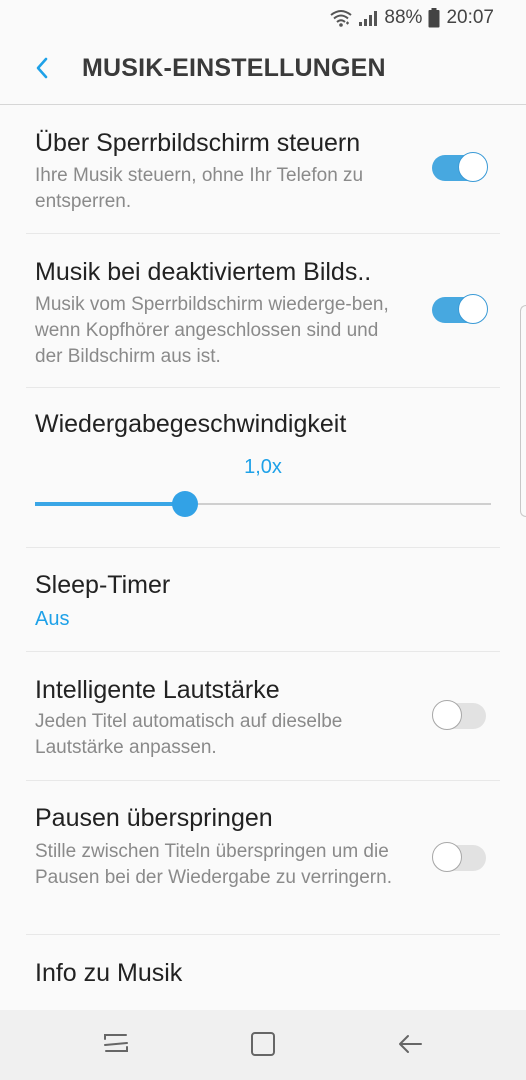 Image resolution: width=526 pixels, height=1080 pixels. Describe the element at coordinates (52, 619) in the screenshot. I see `sleep-timer-value: Aus` at that location.